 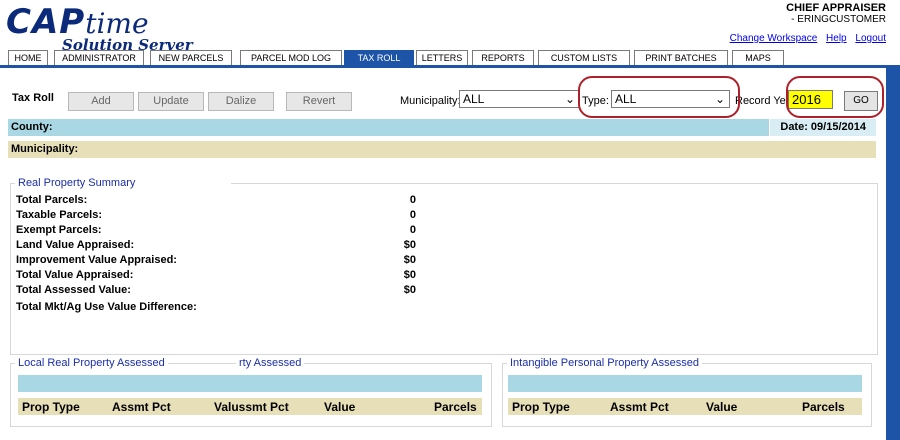 I want to click on summary-label: Total Mkt/Ag Use Value Difference:, so click(x=106, y=307).